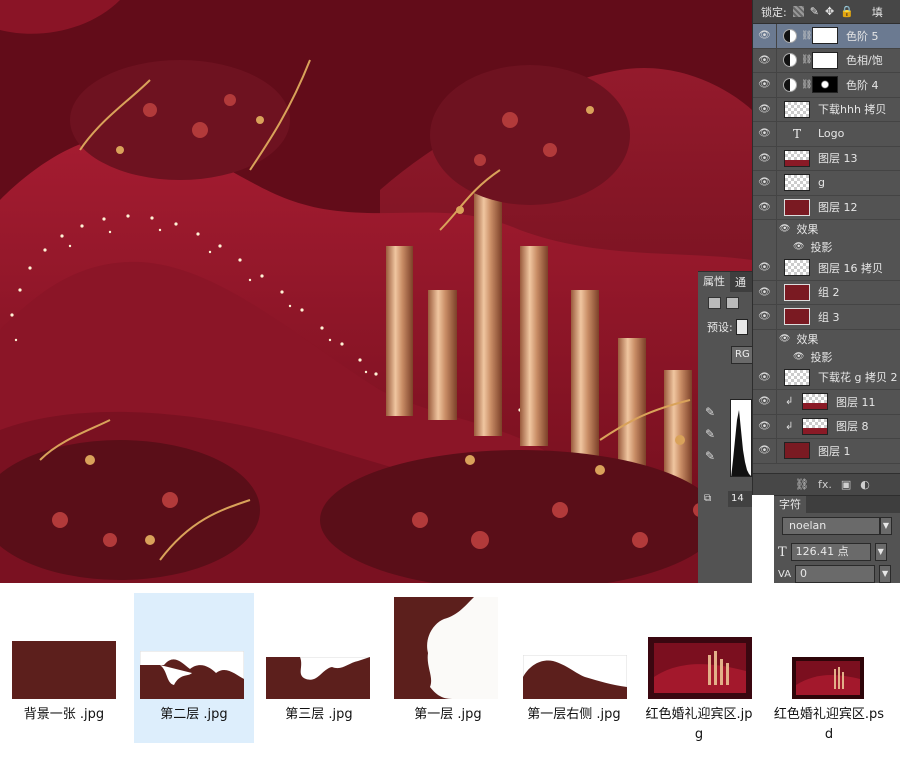  What do you see at coordinates (829, 293) in the screenshot?
I see `layer-name: 组 2` at bounding box center [829, 293].